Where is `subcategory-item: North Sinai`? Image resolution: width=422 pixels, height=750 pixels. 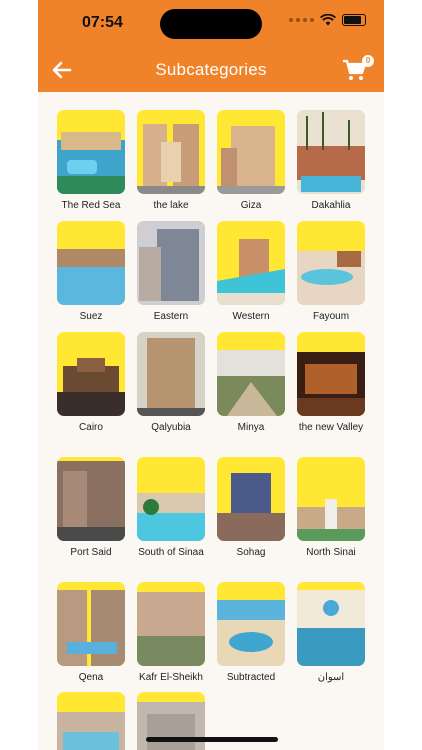 subcategory-item: North Sinai is located at coordinates (331, 508).